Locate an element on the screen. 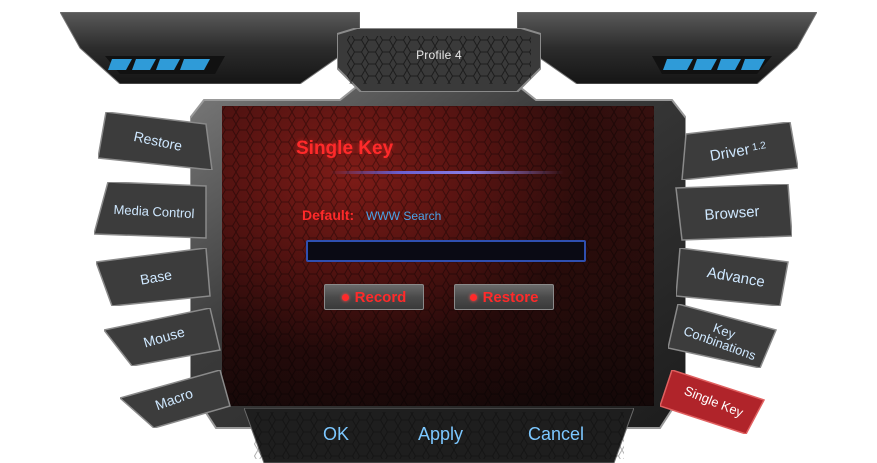 The height and width of the screenshot is (463, 877). record-dot-icon is located at coordinates (345, 297).